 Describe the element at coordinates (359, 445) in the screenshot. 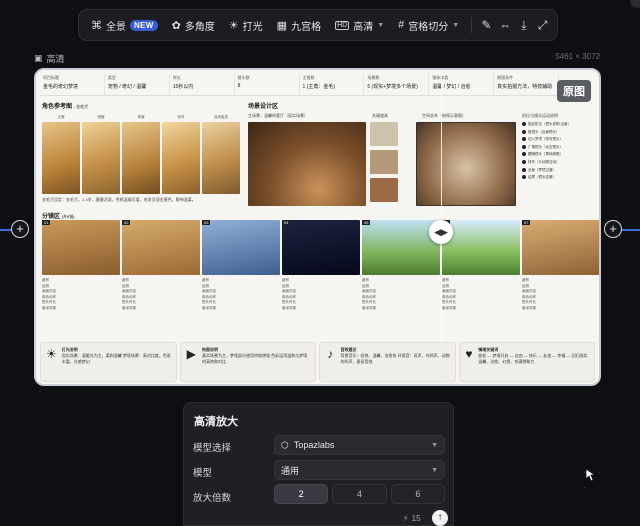

I see `model-select-dropdown: ⬡ Topazlabs ▼` at that location.